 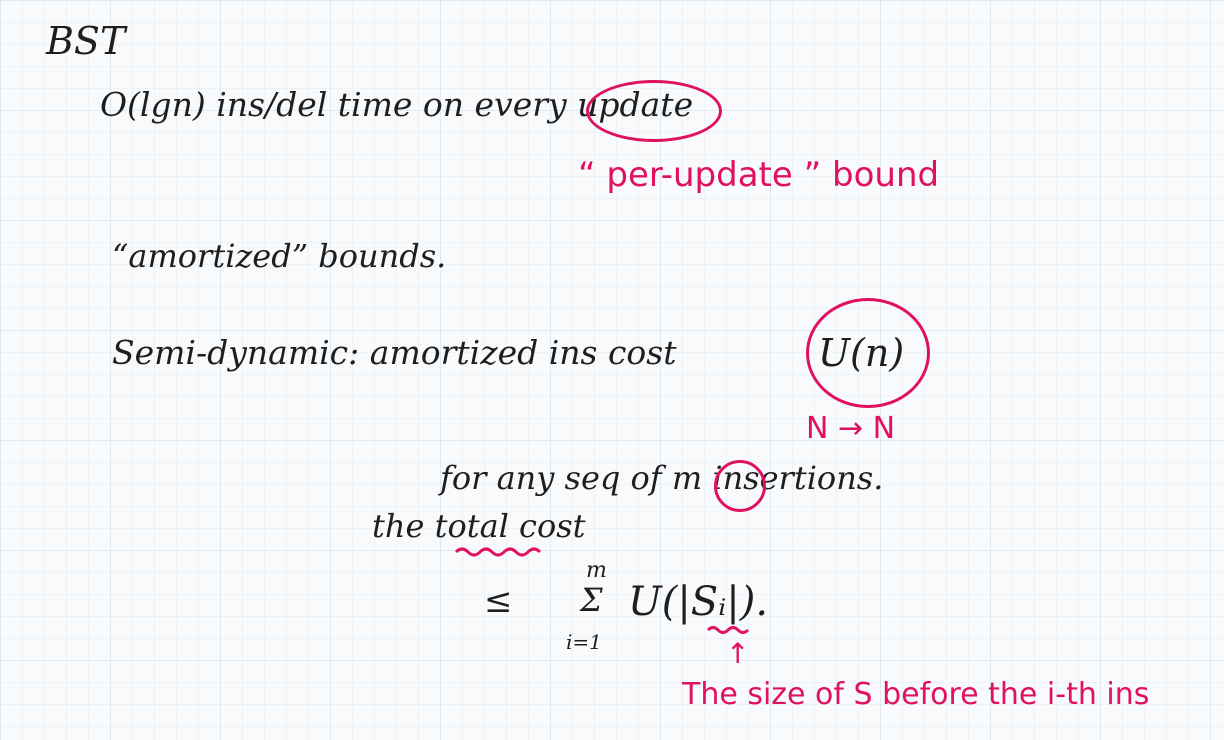 What do you see at coordinates (728, 630) in the screenshot?
I see `underline-si` at bounding box center [728, 630].